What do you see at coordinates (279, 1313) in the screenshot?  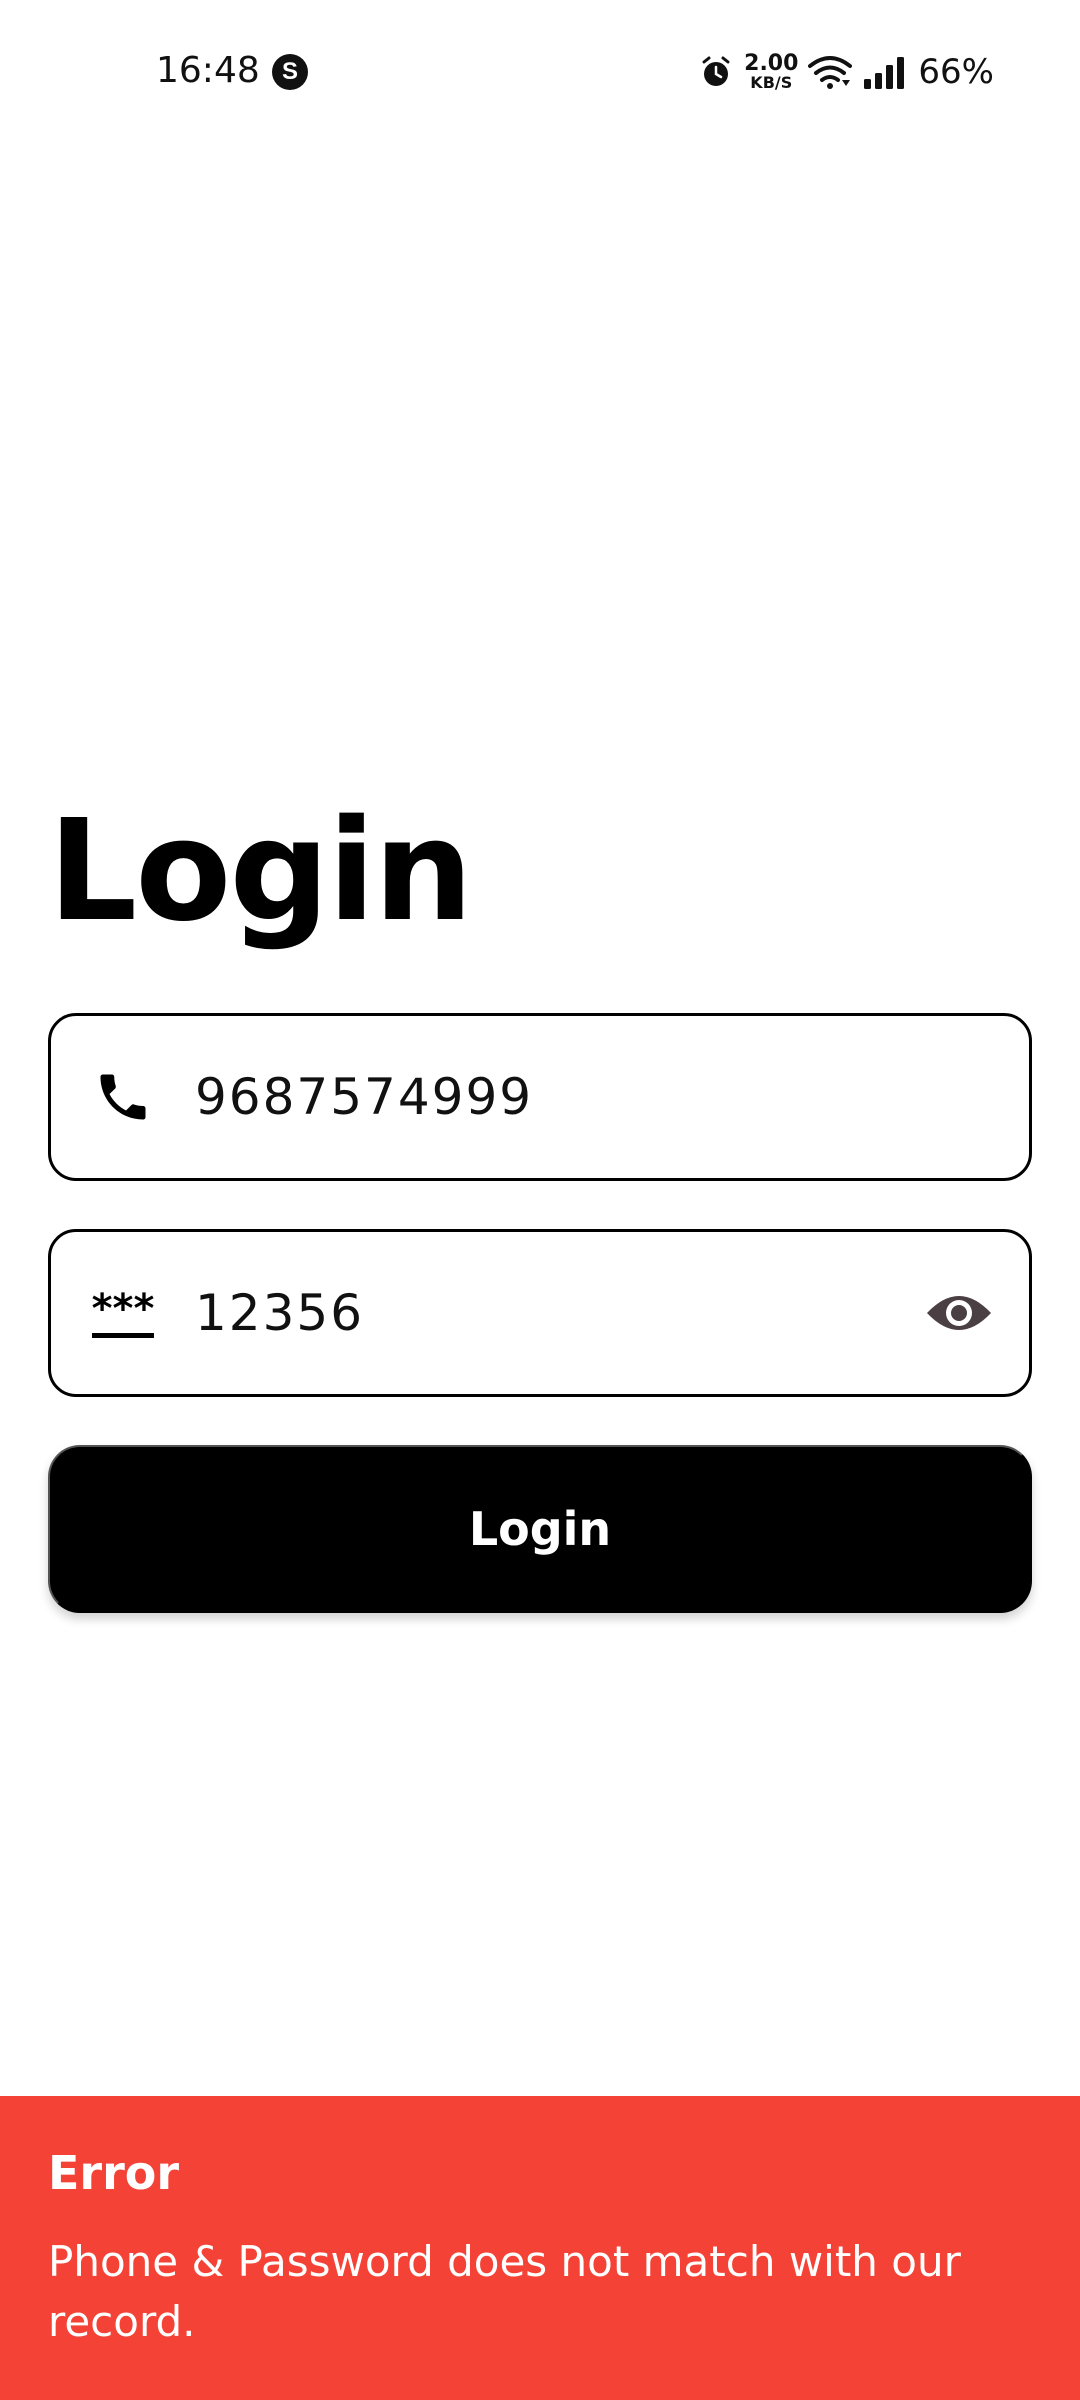 I see `password-input-value: 12356` at bounding box center [279, 1313].